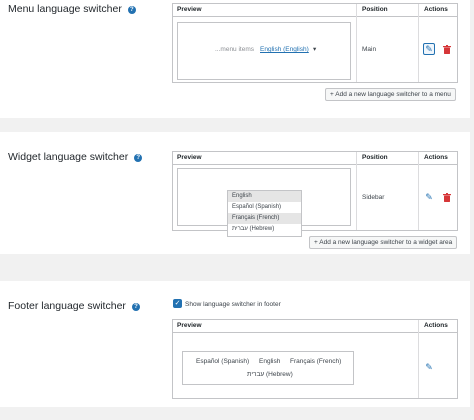  I want to click on footer-header-actions: Actions, so click(436, 325).